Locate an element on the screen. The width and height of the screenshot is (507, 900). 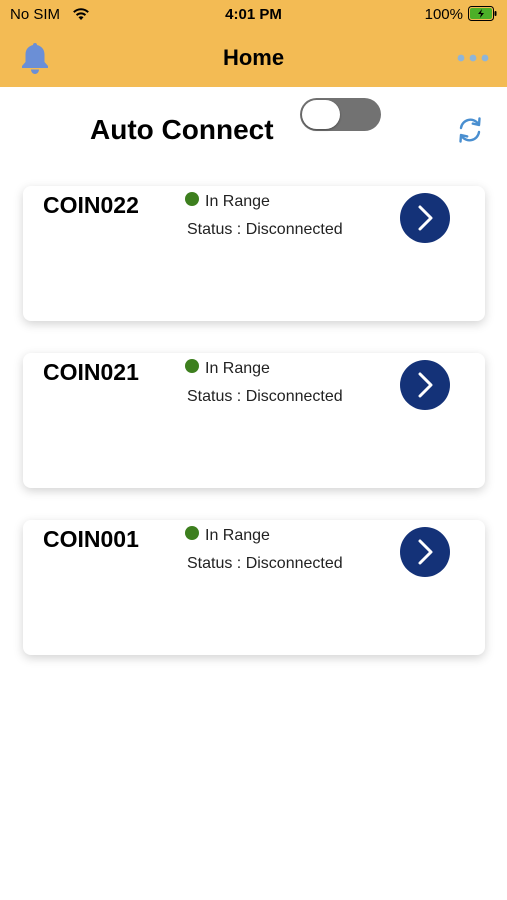
device-name: COIN021 is located at coordinates (91, 372).